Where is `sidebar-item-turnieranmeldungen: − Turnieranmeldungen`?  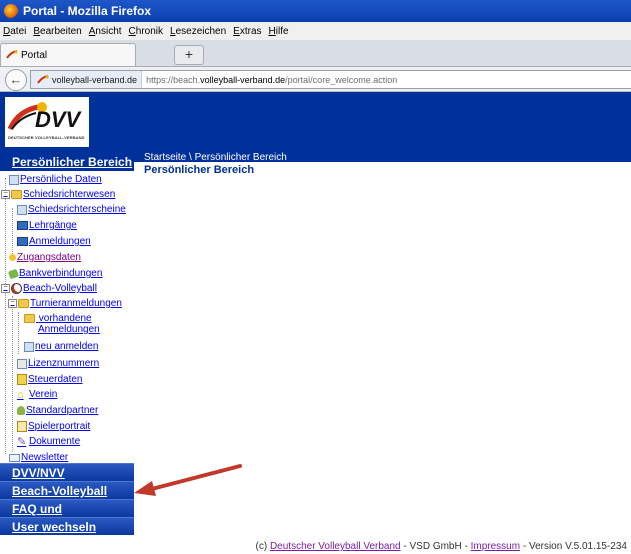
sidebar-item-turnieranmeldungen: − Turnieranmeldungen is located at coordinates (65, 303).